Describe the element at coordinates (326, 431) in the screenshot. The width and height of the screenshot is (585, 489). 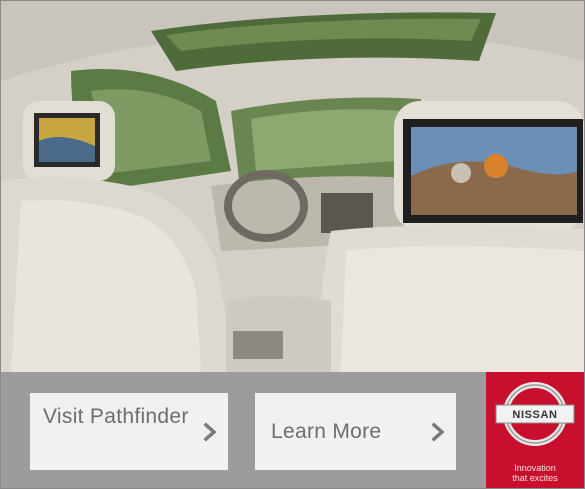
I see `learn-more-label: Learn More` at that location.